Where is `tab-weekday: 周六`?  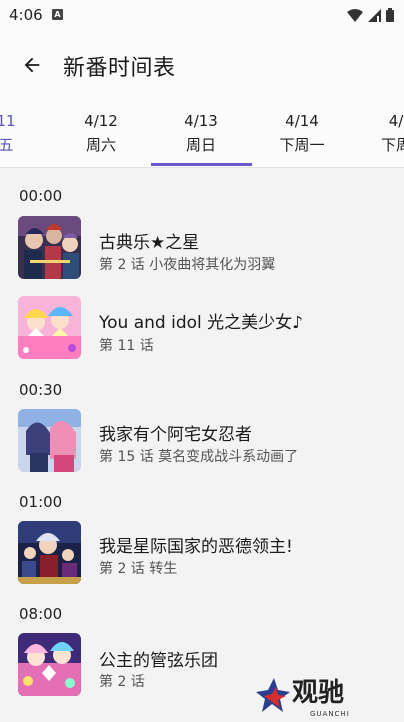
tab-weekday: 周六 is located at coordinates (100, 145).